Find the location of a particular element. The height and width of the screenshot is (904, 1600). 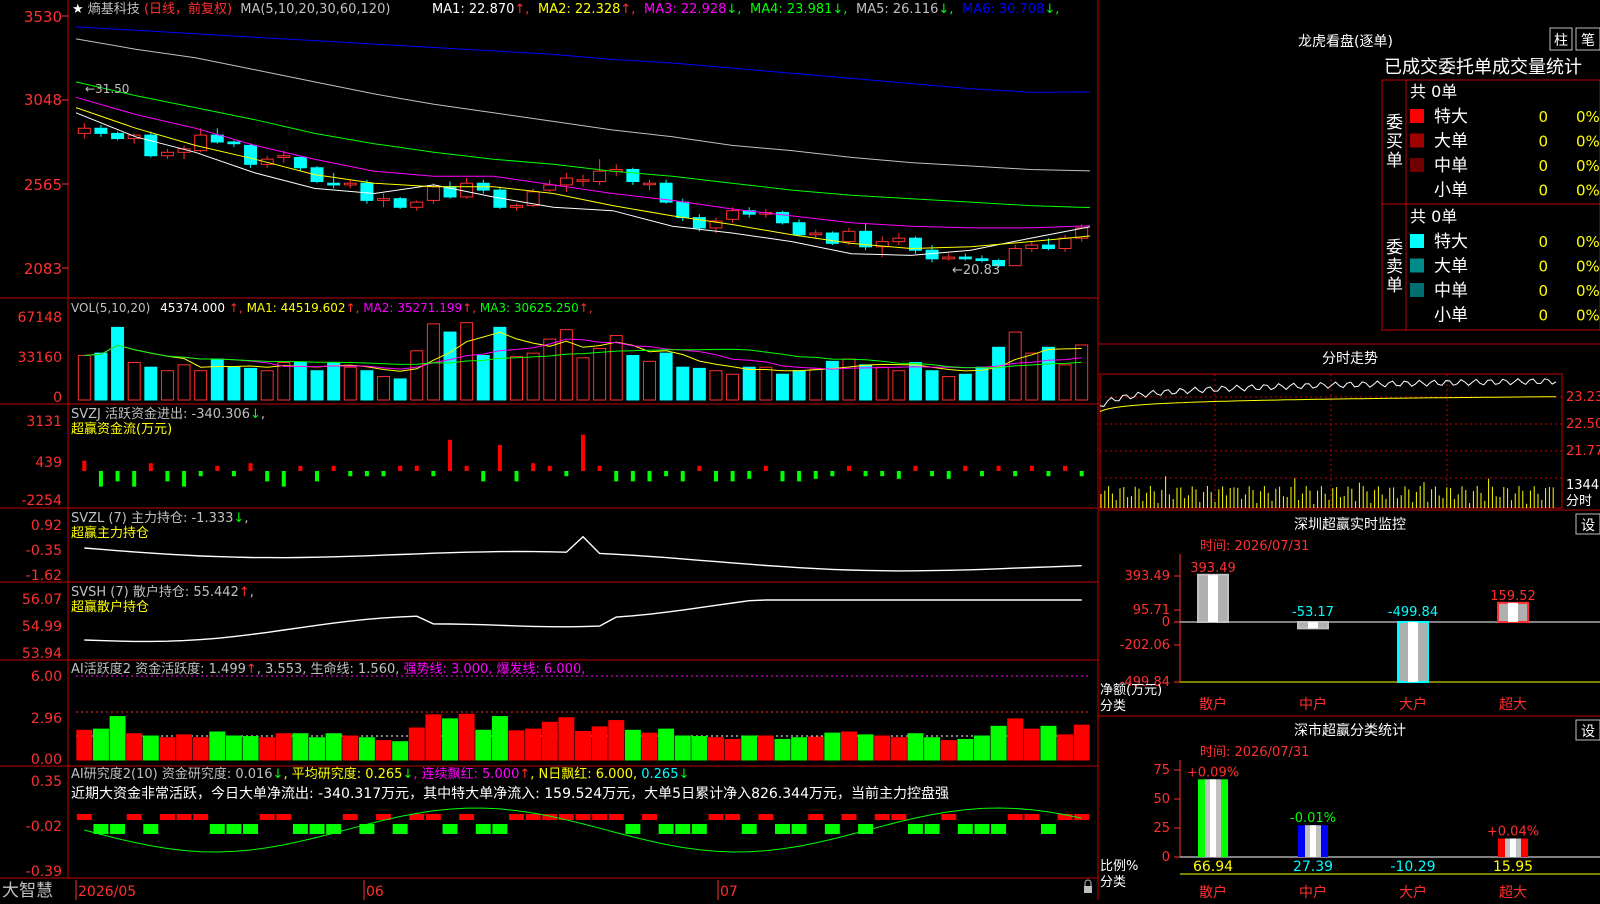

svzl-tick: -1.62 is located at coordinates (44, 576).